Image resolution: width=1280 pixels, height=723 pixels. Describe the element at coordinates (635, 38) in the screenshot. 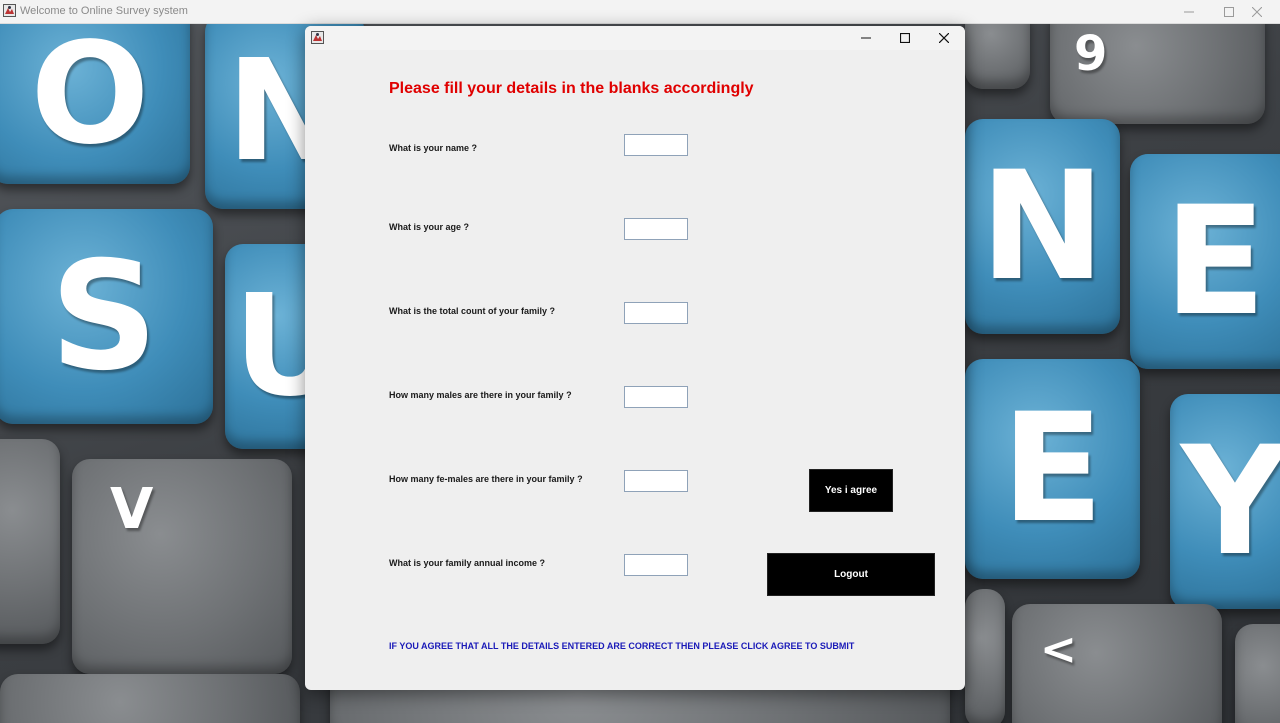

I see `dialog-title-bar` at that location.